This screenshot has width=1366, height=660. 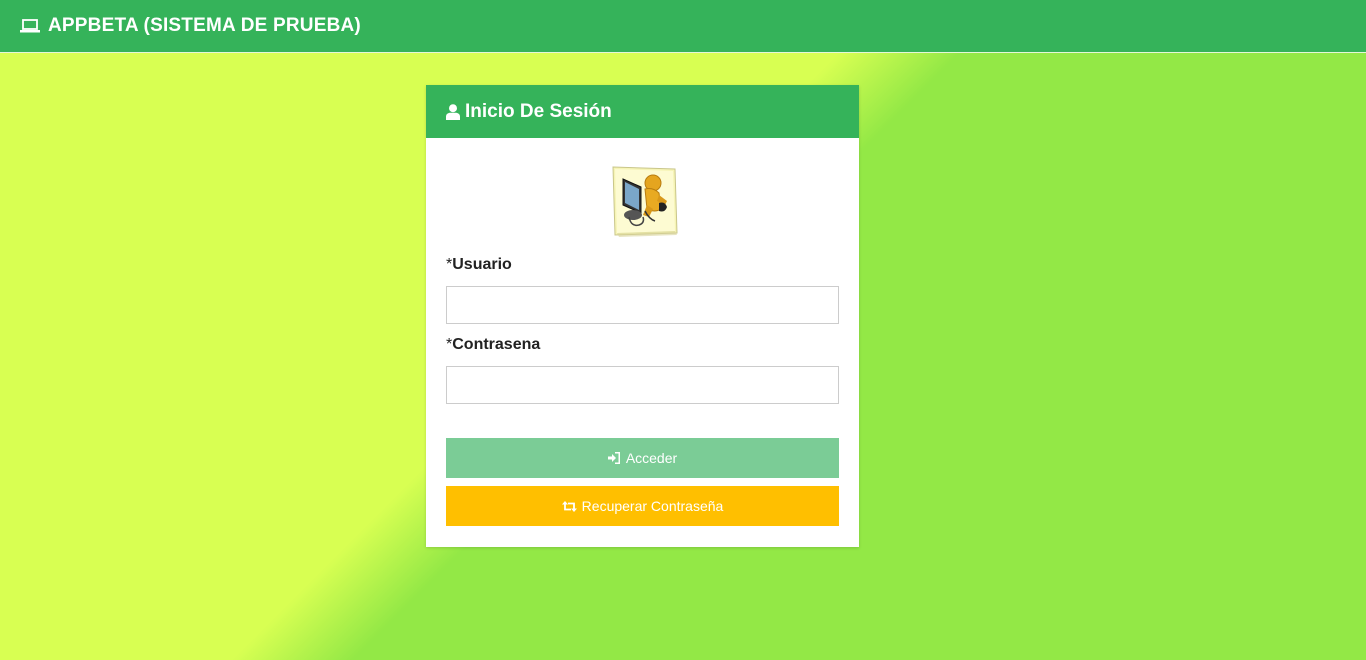 I want to click on login-card-header: Inicio De Sesión, so click(x=642, y=111).